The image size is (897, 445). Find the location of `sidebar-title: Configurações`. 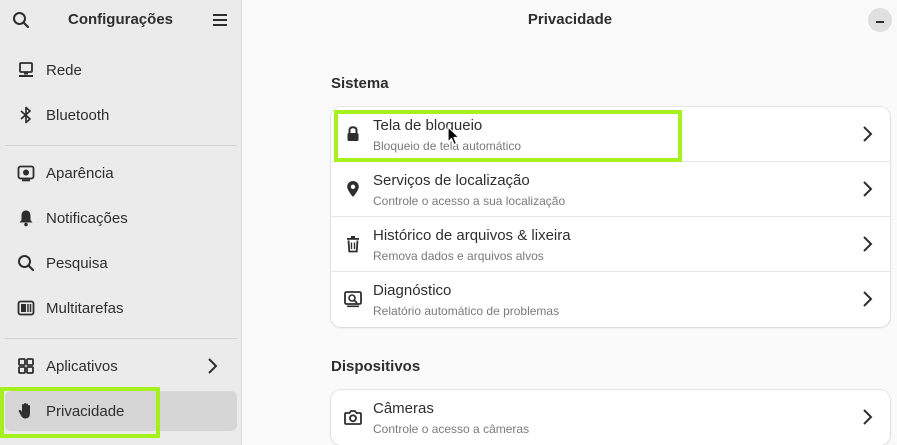

sidebar-title: Configurações is located at coordinates (120, 19).